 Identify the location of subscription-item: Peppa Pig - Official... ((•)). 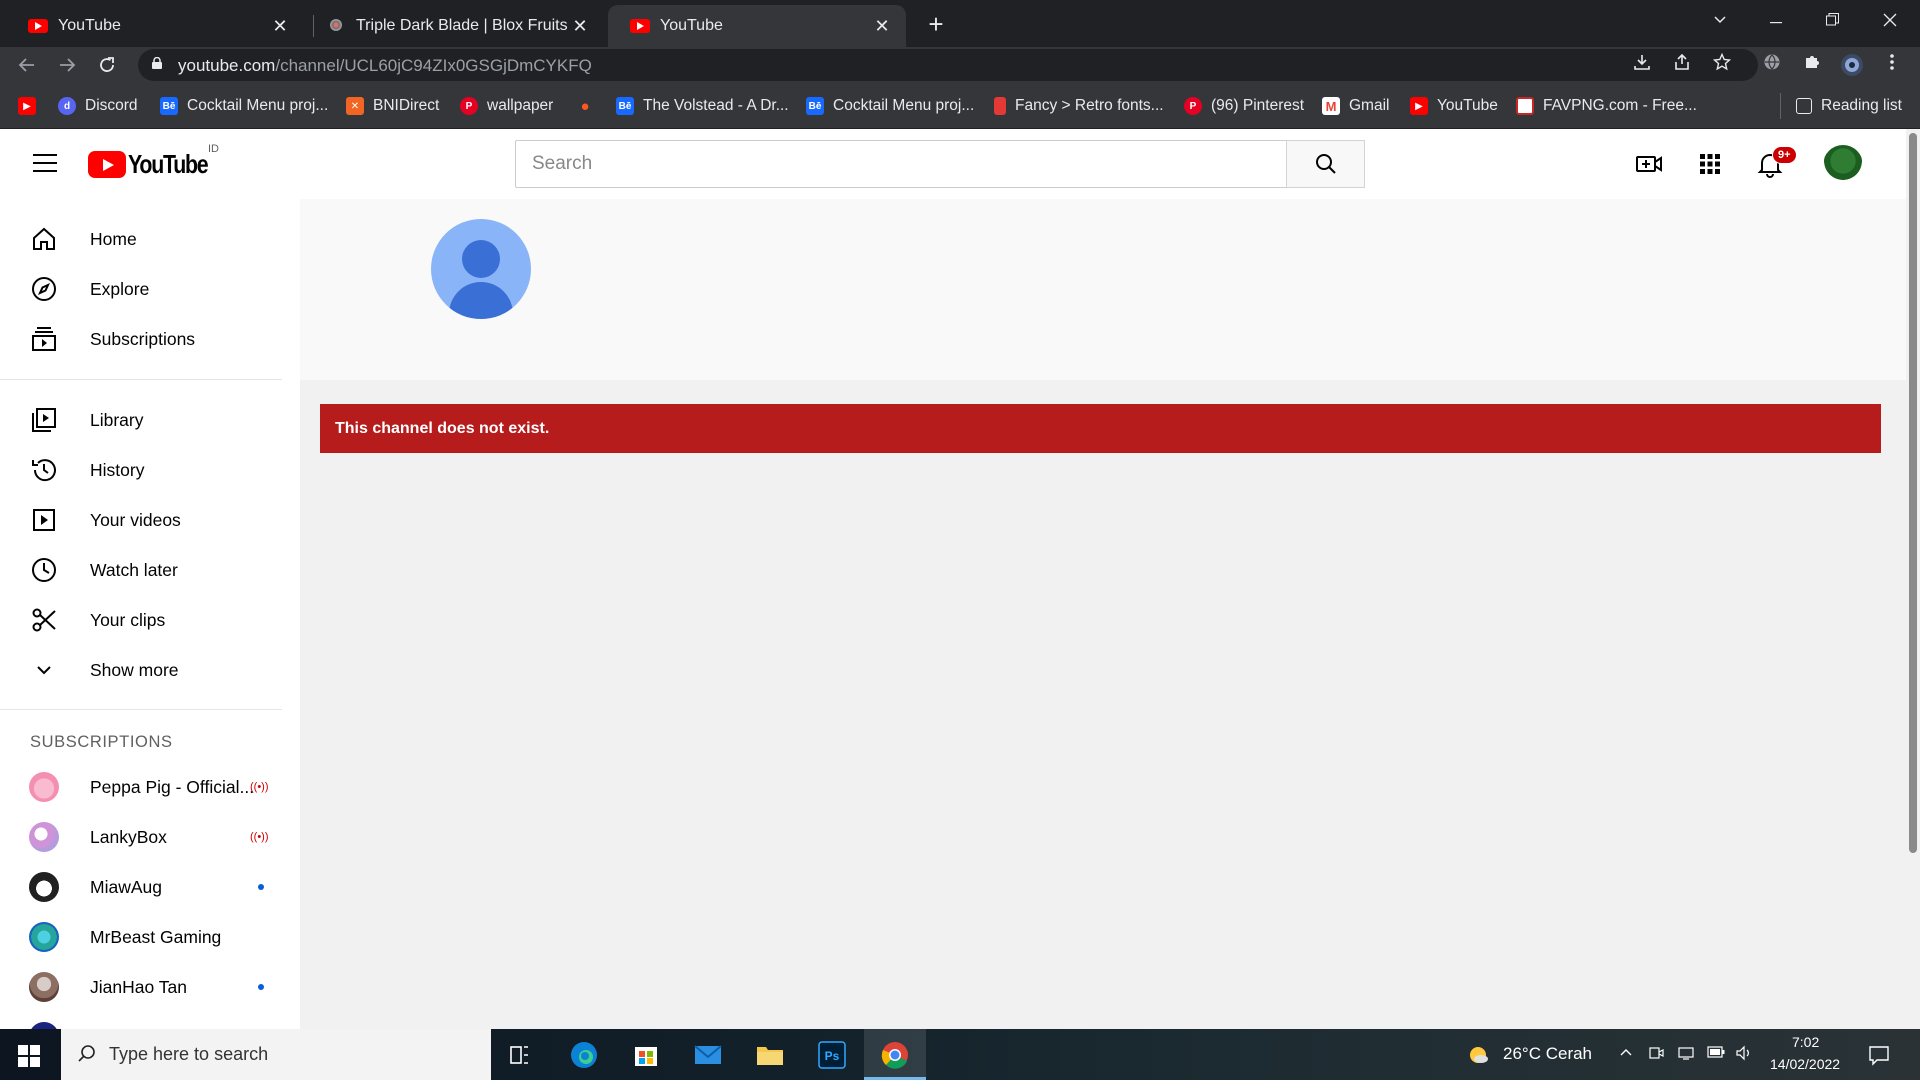
(140, 787).